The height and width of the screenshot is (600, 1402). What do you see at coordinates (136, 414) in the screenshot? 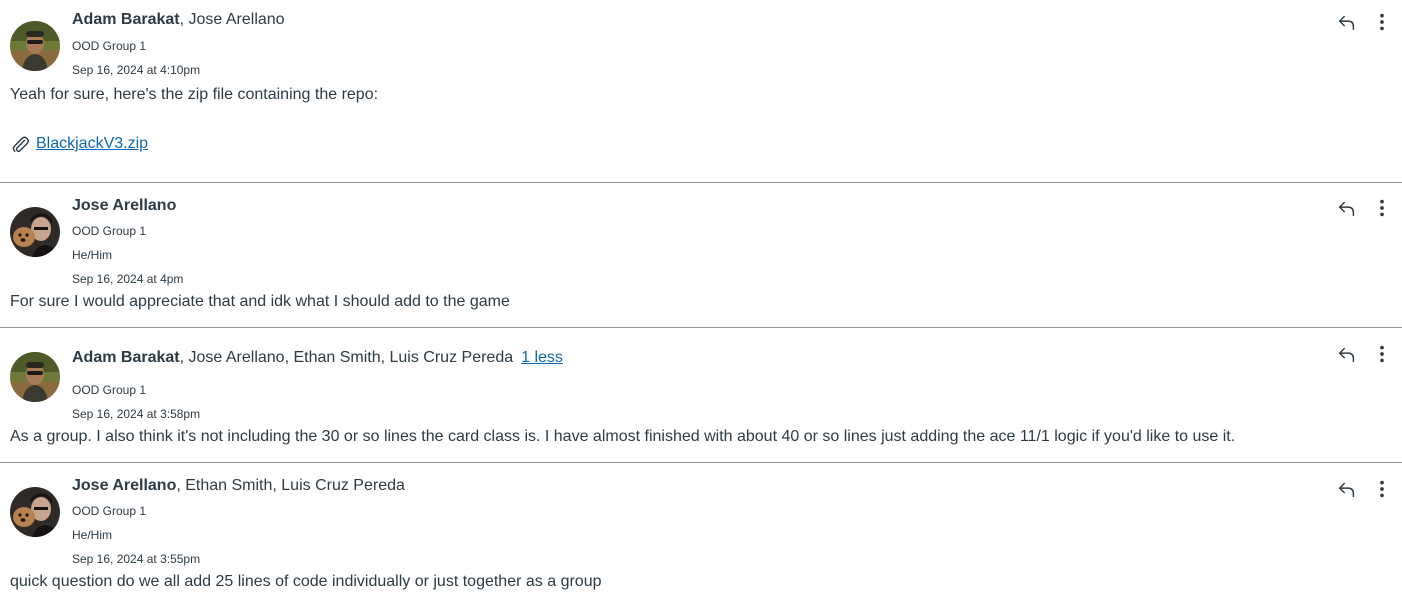
I see `post-timestamp: Sep 16, 2024 at 3:58pm` at bounding box center [136, 414].